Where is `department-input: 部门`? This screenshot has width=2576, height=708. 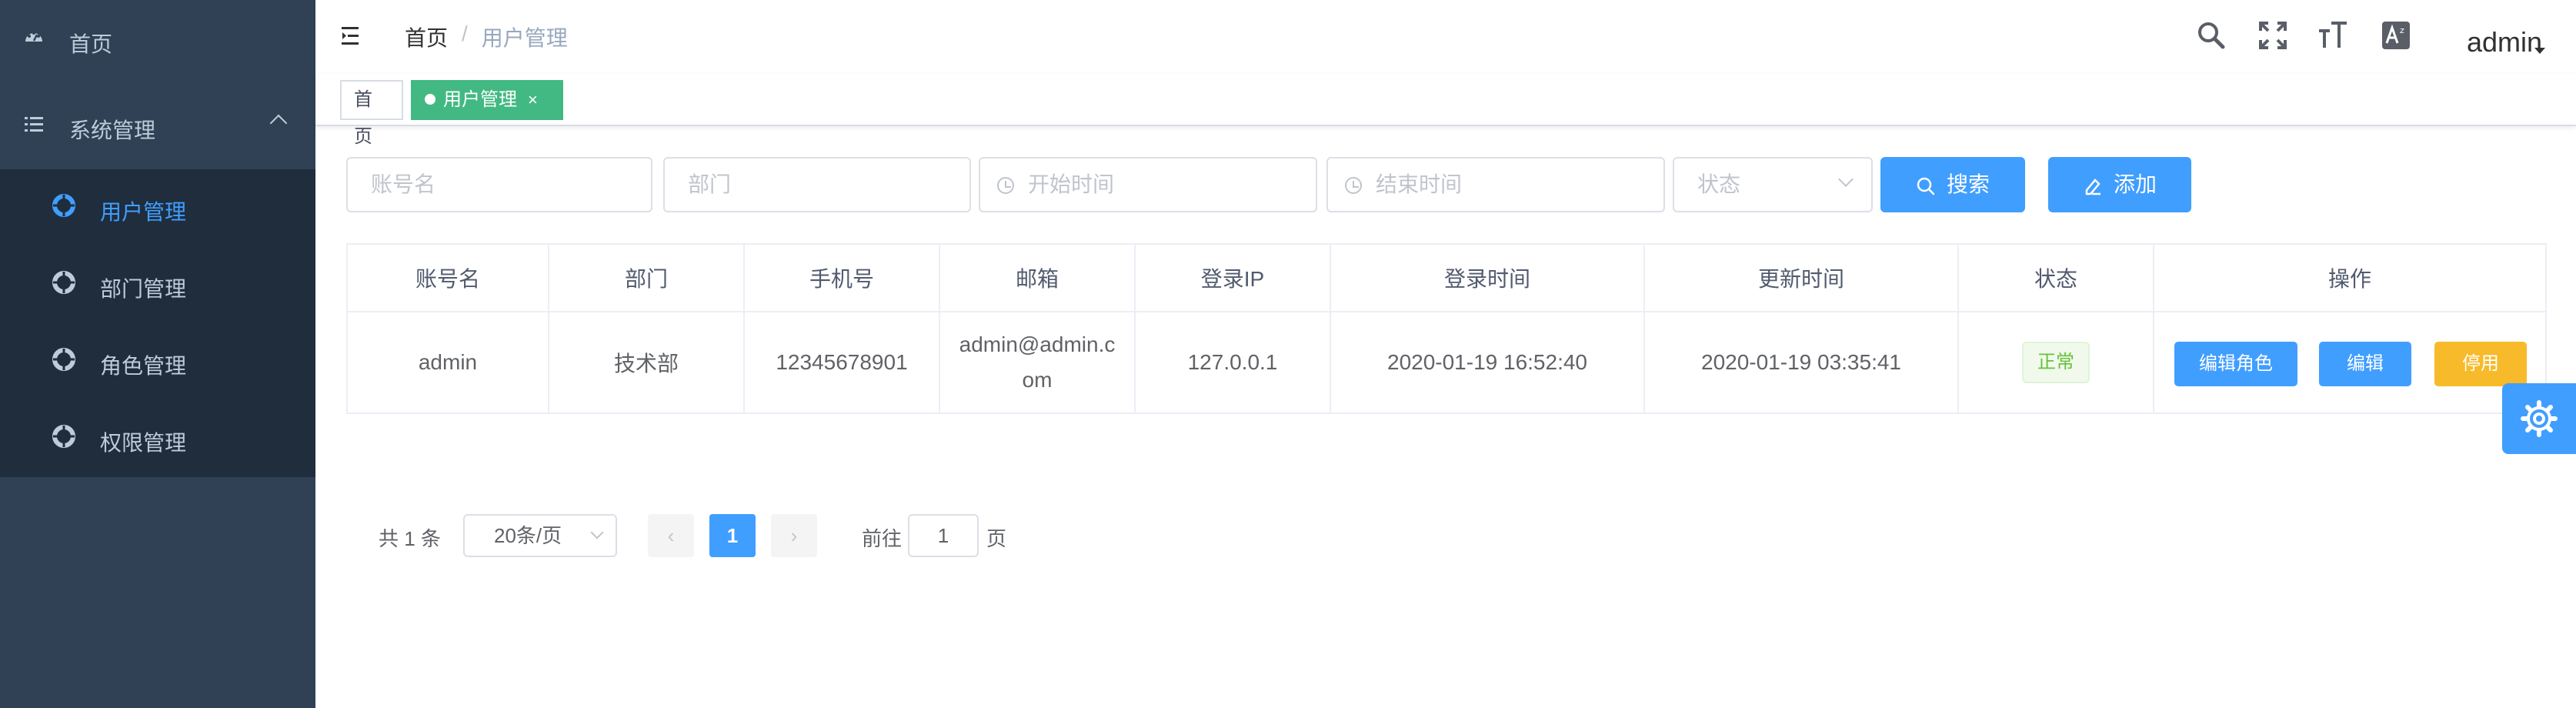 department-input: 部门 is located at coordinates (817, 184).